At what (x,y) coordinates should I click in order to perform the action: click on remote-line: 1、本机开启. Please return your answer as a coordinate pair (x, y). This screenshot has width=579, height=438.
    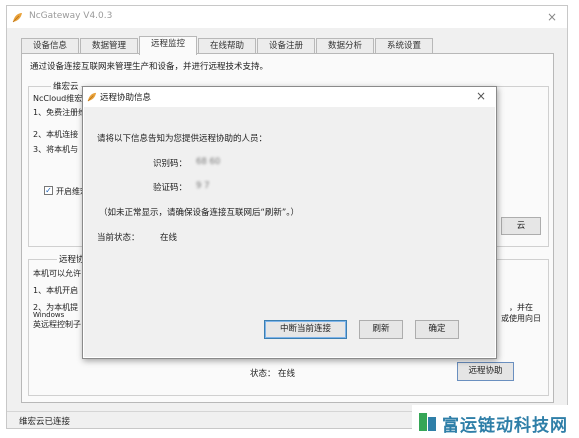
    Looking at the image, I should click on (56, 290).